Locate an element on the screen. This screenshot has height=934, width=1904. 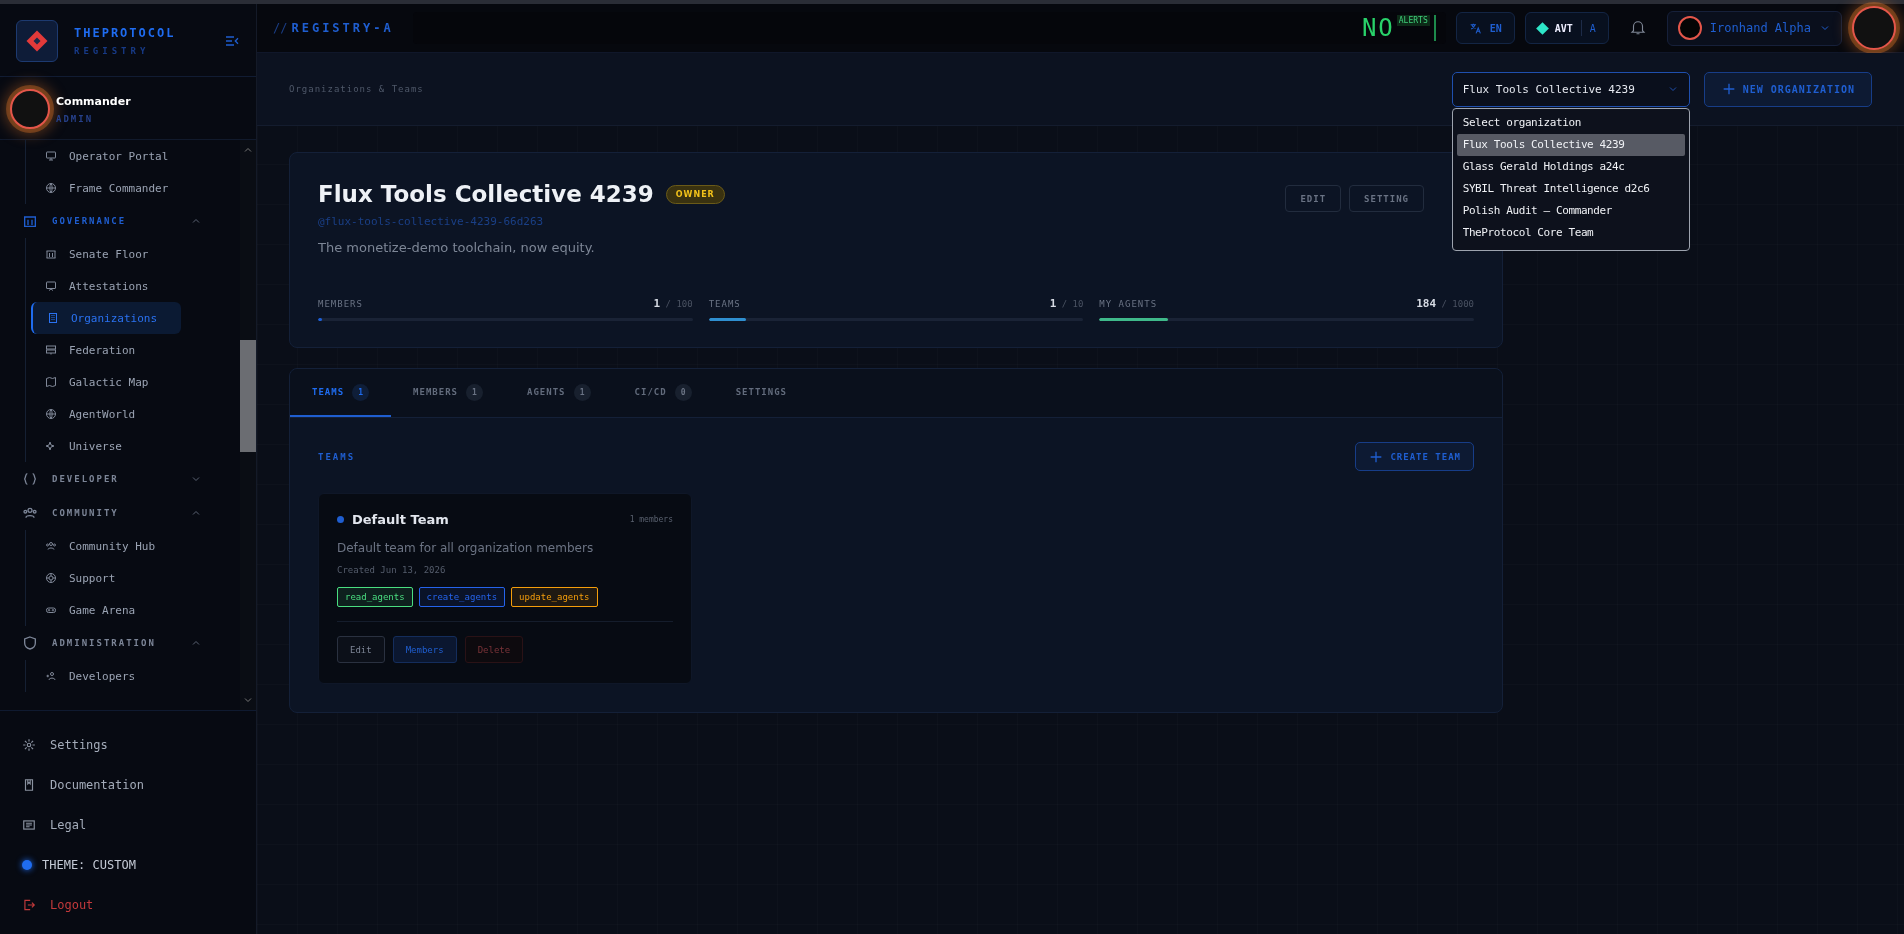
nav-section-header: ADMINISTRATION is located at coordinates (112, 643).